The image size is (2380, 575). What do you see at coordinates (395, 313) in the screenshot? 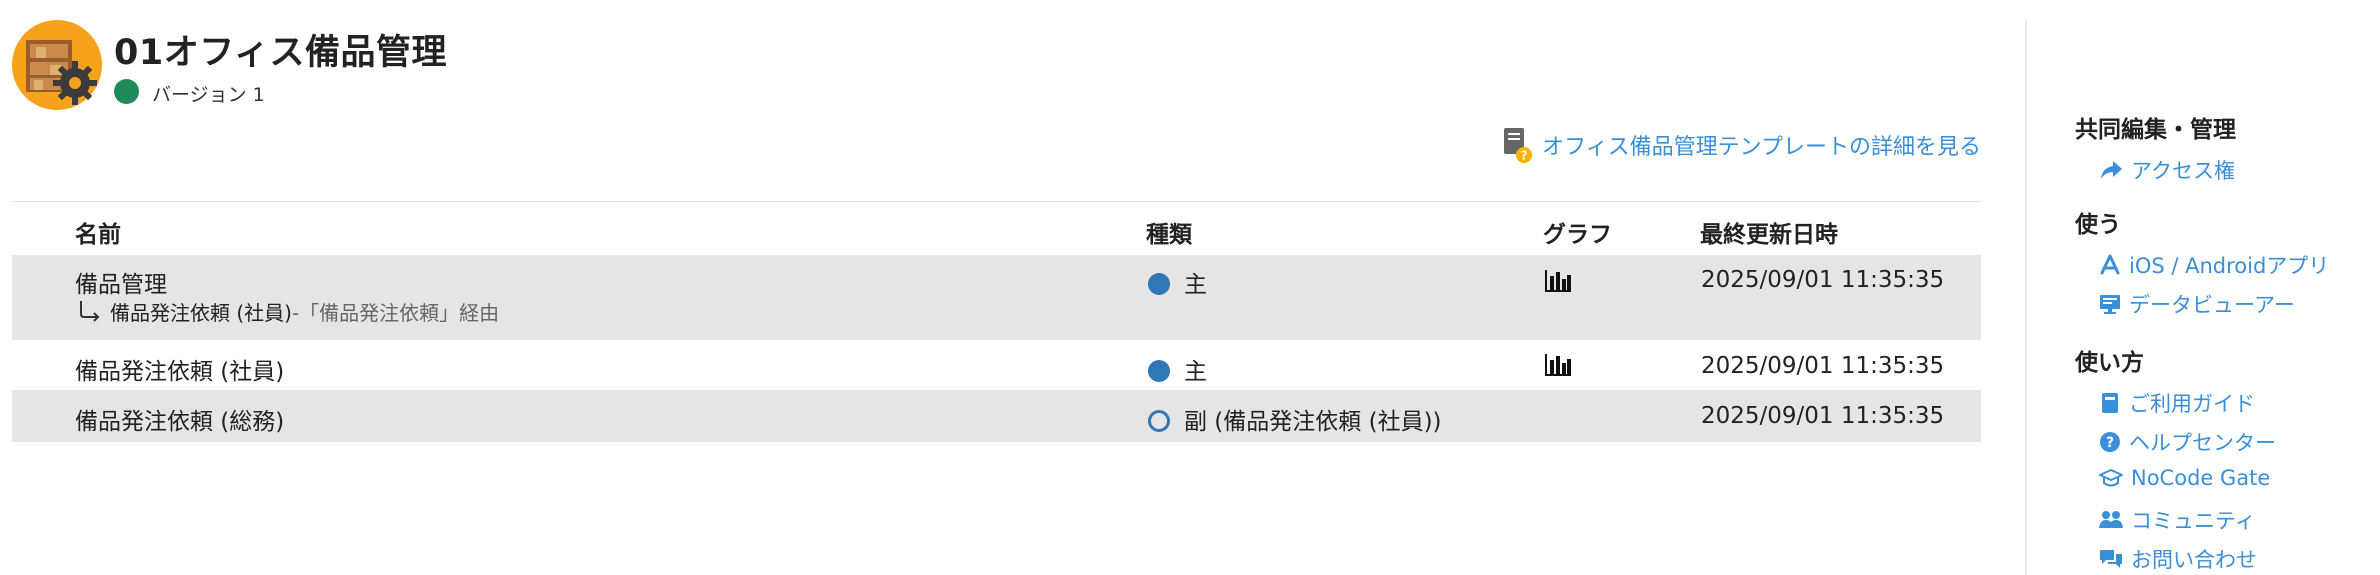
I see `row-sub-via: -「備品発注依頼」経由` at bounding box center [395, 313].